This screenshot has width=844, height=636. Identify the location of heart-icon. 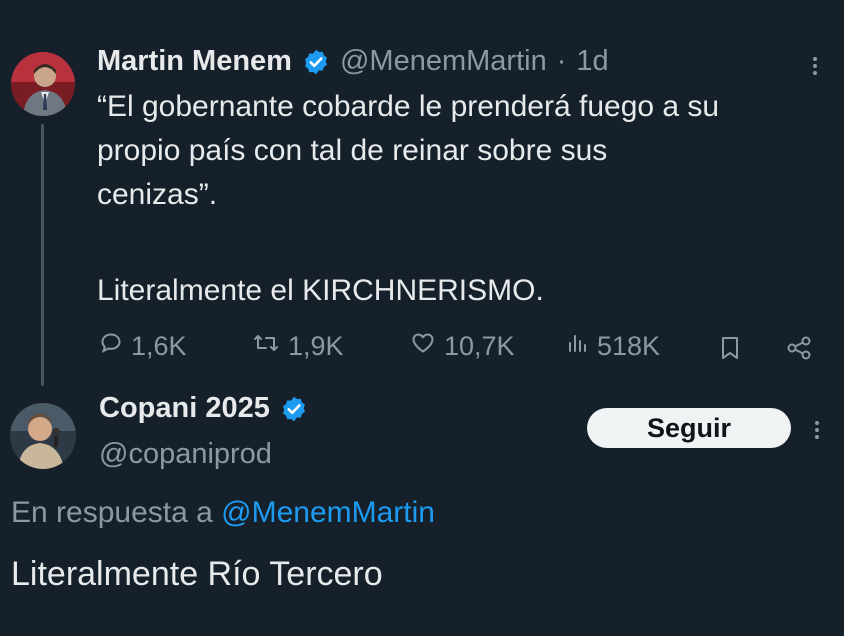
(423, 346).